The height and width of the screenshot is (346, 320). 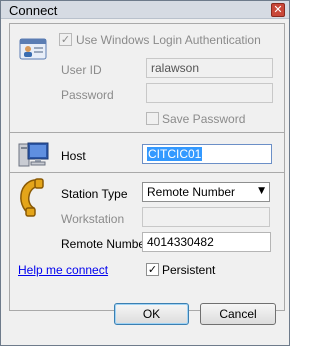 What do you see at coordinates (87, 95) in the screenshot?
I see `password-label: Password` at bounding box center [87, 95].